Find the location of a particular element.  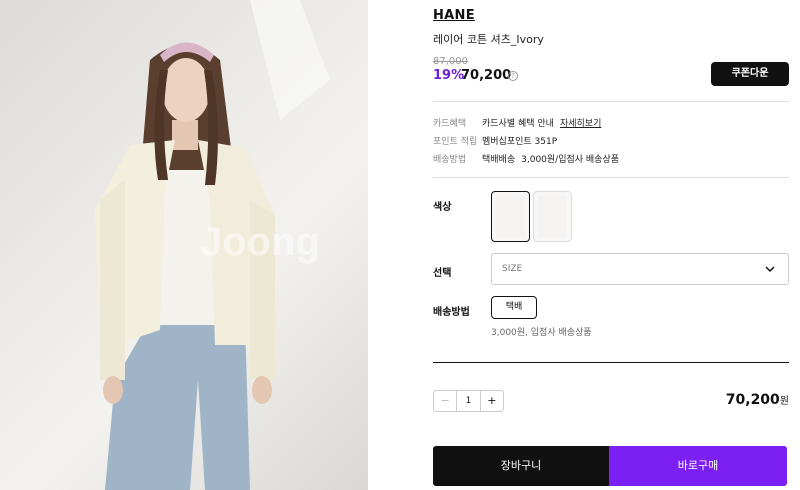

question-circle-icon: ? is located at coordinates (513, 76).